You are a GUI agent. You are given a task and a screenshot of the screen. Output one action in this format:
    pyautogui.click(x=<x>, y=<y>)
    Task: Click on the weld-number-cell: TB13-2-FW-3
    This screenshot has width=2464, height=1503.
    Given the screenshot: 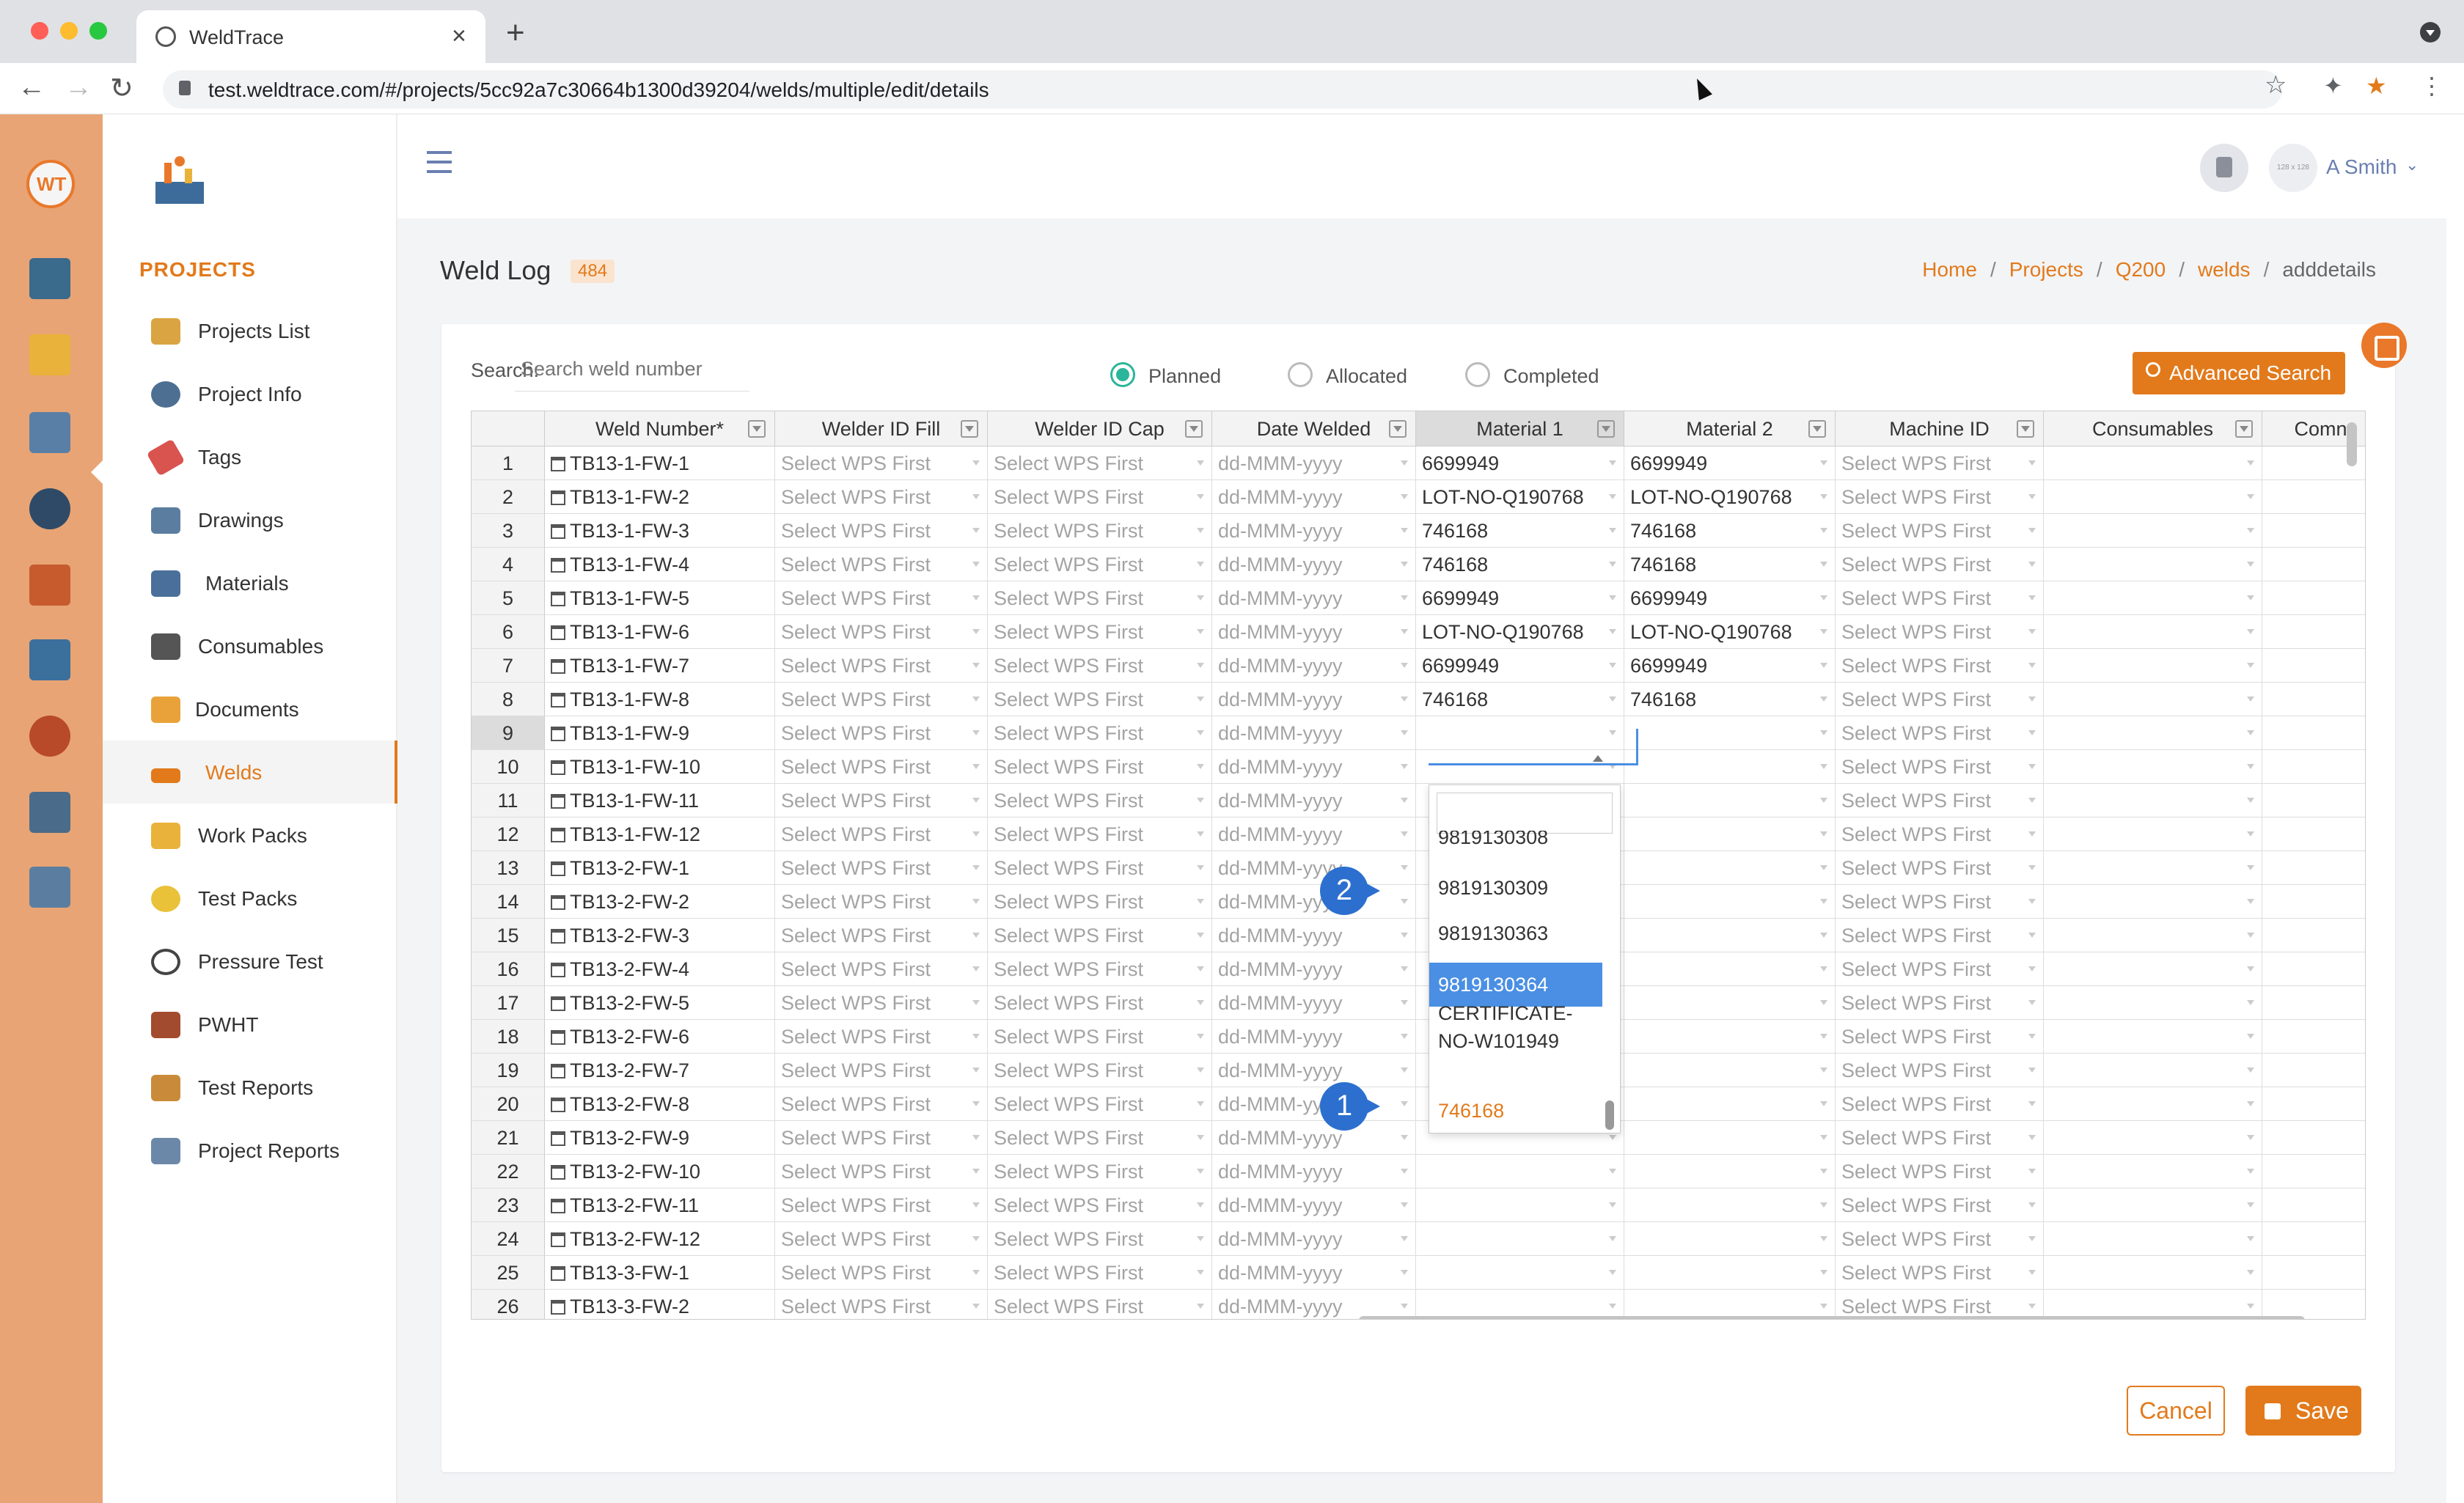 What is the action you would take?
    pyautogui.click(x=660, y=935)
    